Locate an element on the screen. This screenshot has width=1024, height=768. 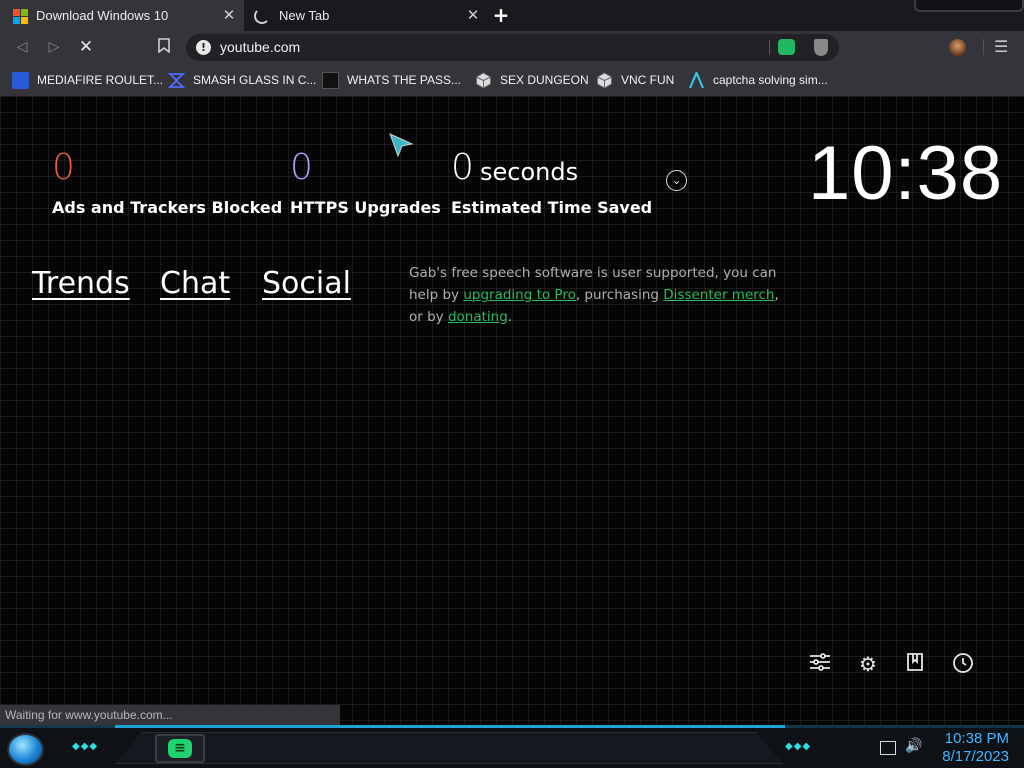
time-saved-count: 0 is located at coordinates (462, 167).